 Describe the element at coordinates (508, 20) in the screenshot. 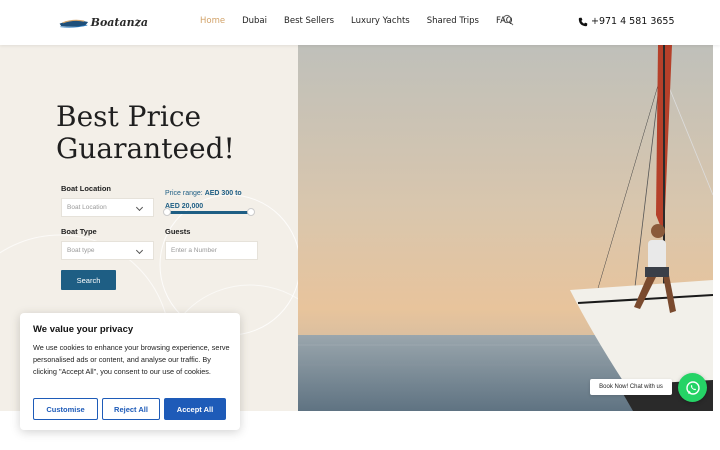

I see `search-icon` at that location.